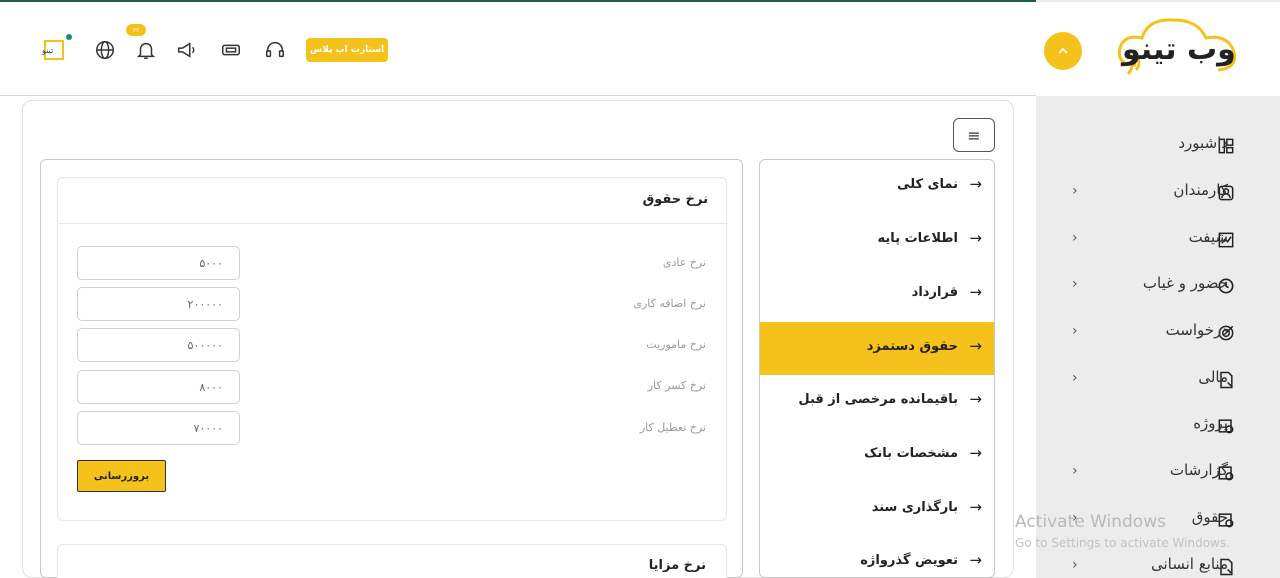 The width and height of the screenshot is (1280, 578). I want to click on nav-item-label: نمای کلی, so click(927, 184).